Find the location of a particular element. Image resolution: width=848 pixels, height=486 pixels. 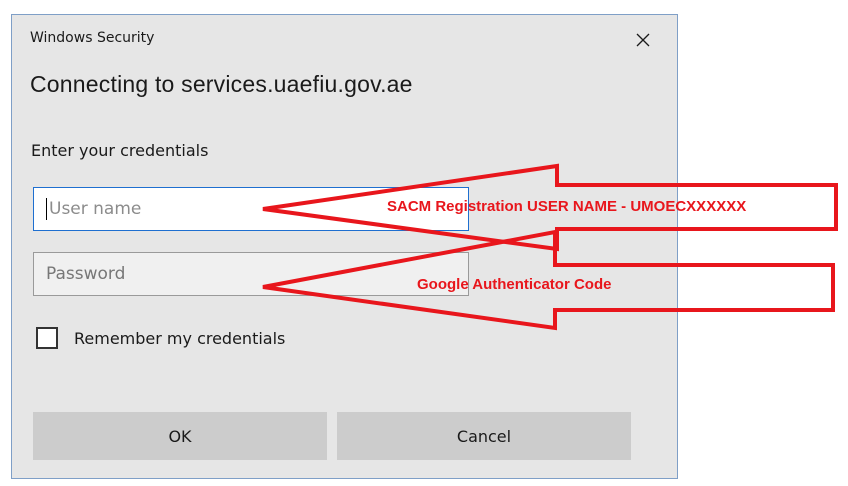

username-placeholder: User name is located at coordinates (95, 209).